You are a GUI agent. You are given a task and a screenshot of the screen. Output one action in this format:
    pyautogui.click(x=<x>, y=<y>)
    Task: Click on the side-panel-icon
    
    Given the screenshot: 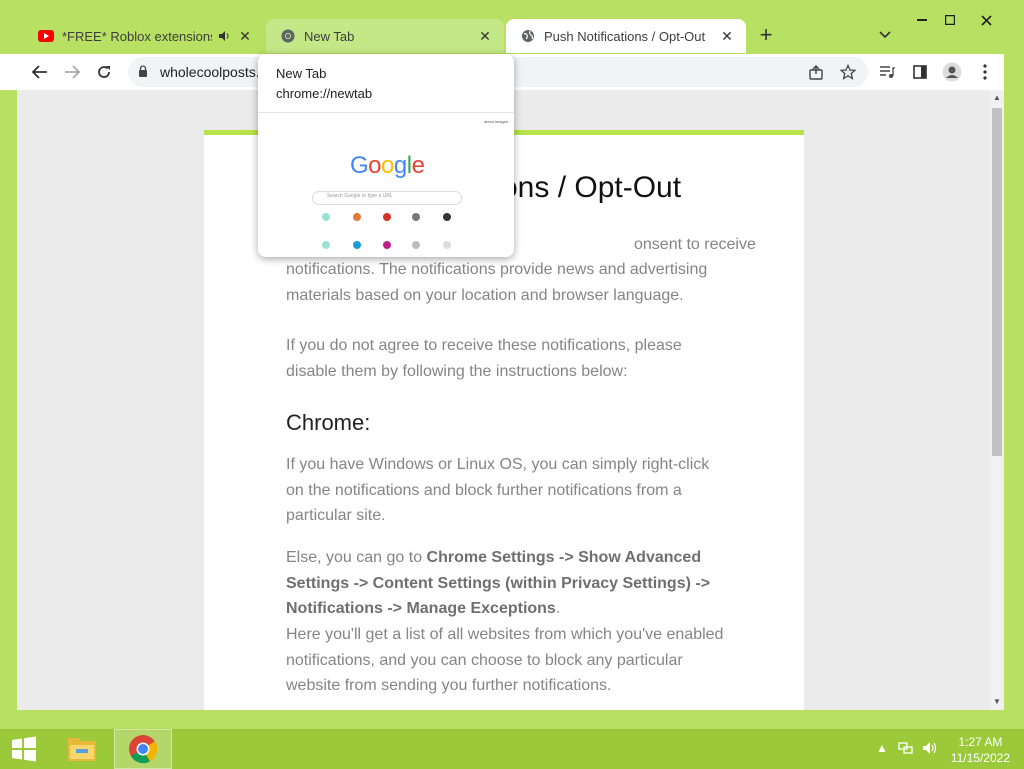 What is the action you would take?
    pyautogui.click(x=920, y=72)
    